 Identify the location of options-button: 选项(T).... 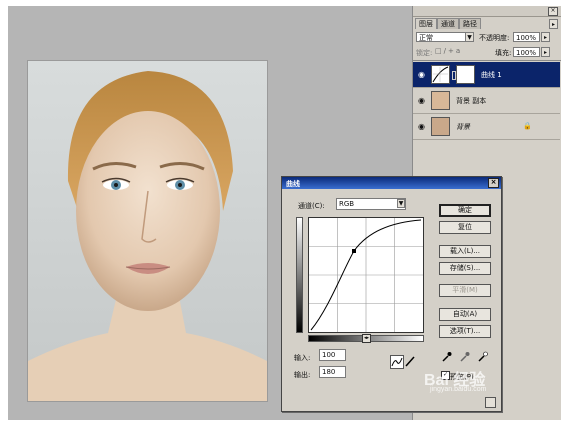
(465, 331).